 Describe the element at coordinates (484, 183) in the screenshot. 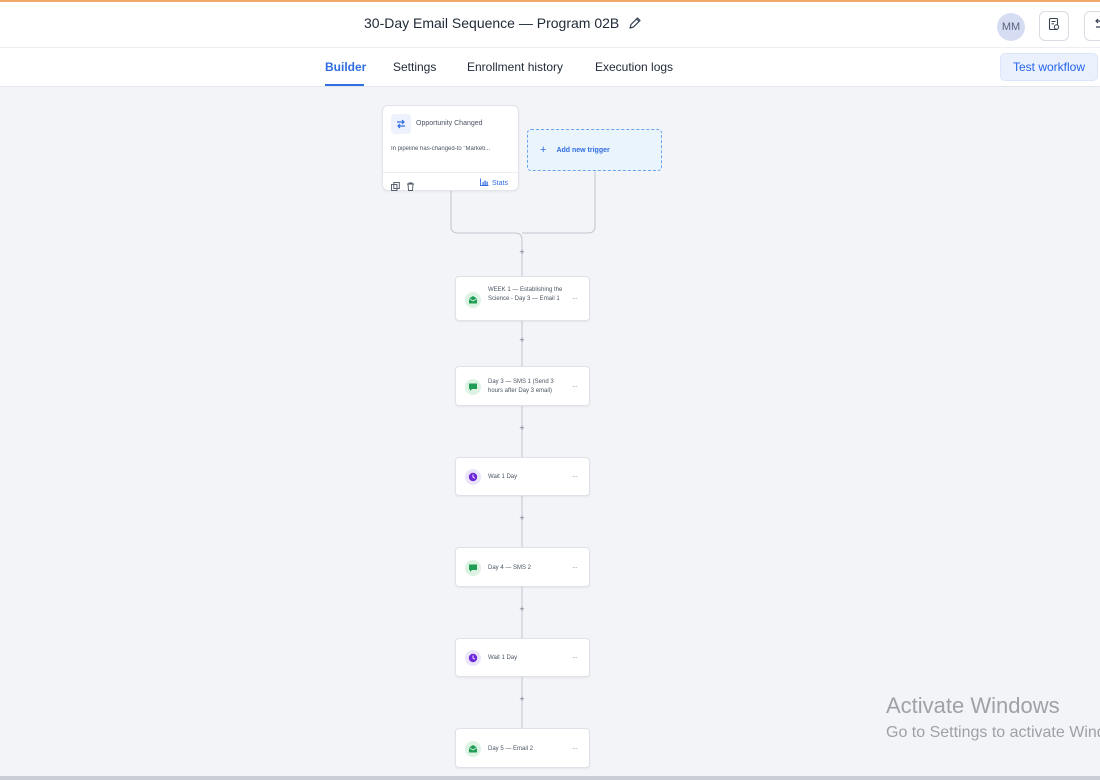

I see `bar-chart-icon` at that location.